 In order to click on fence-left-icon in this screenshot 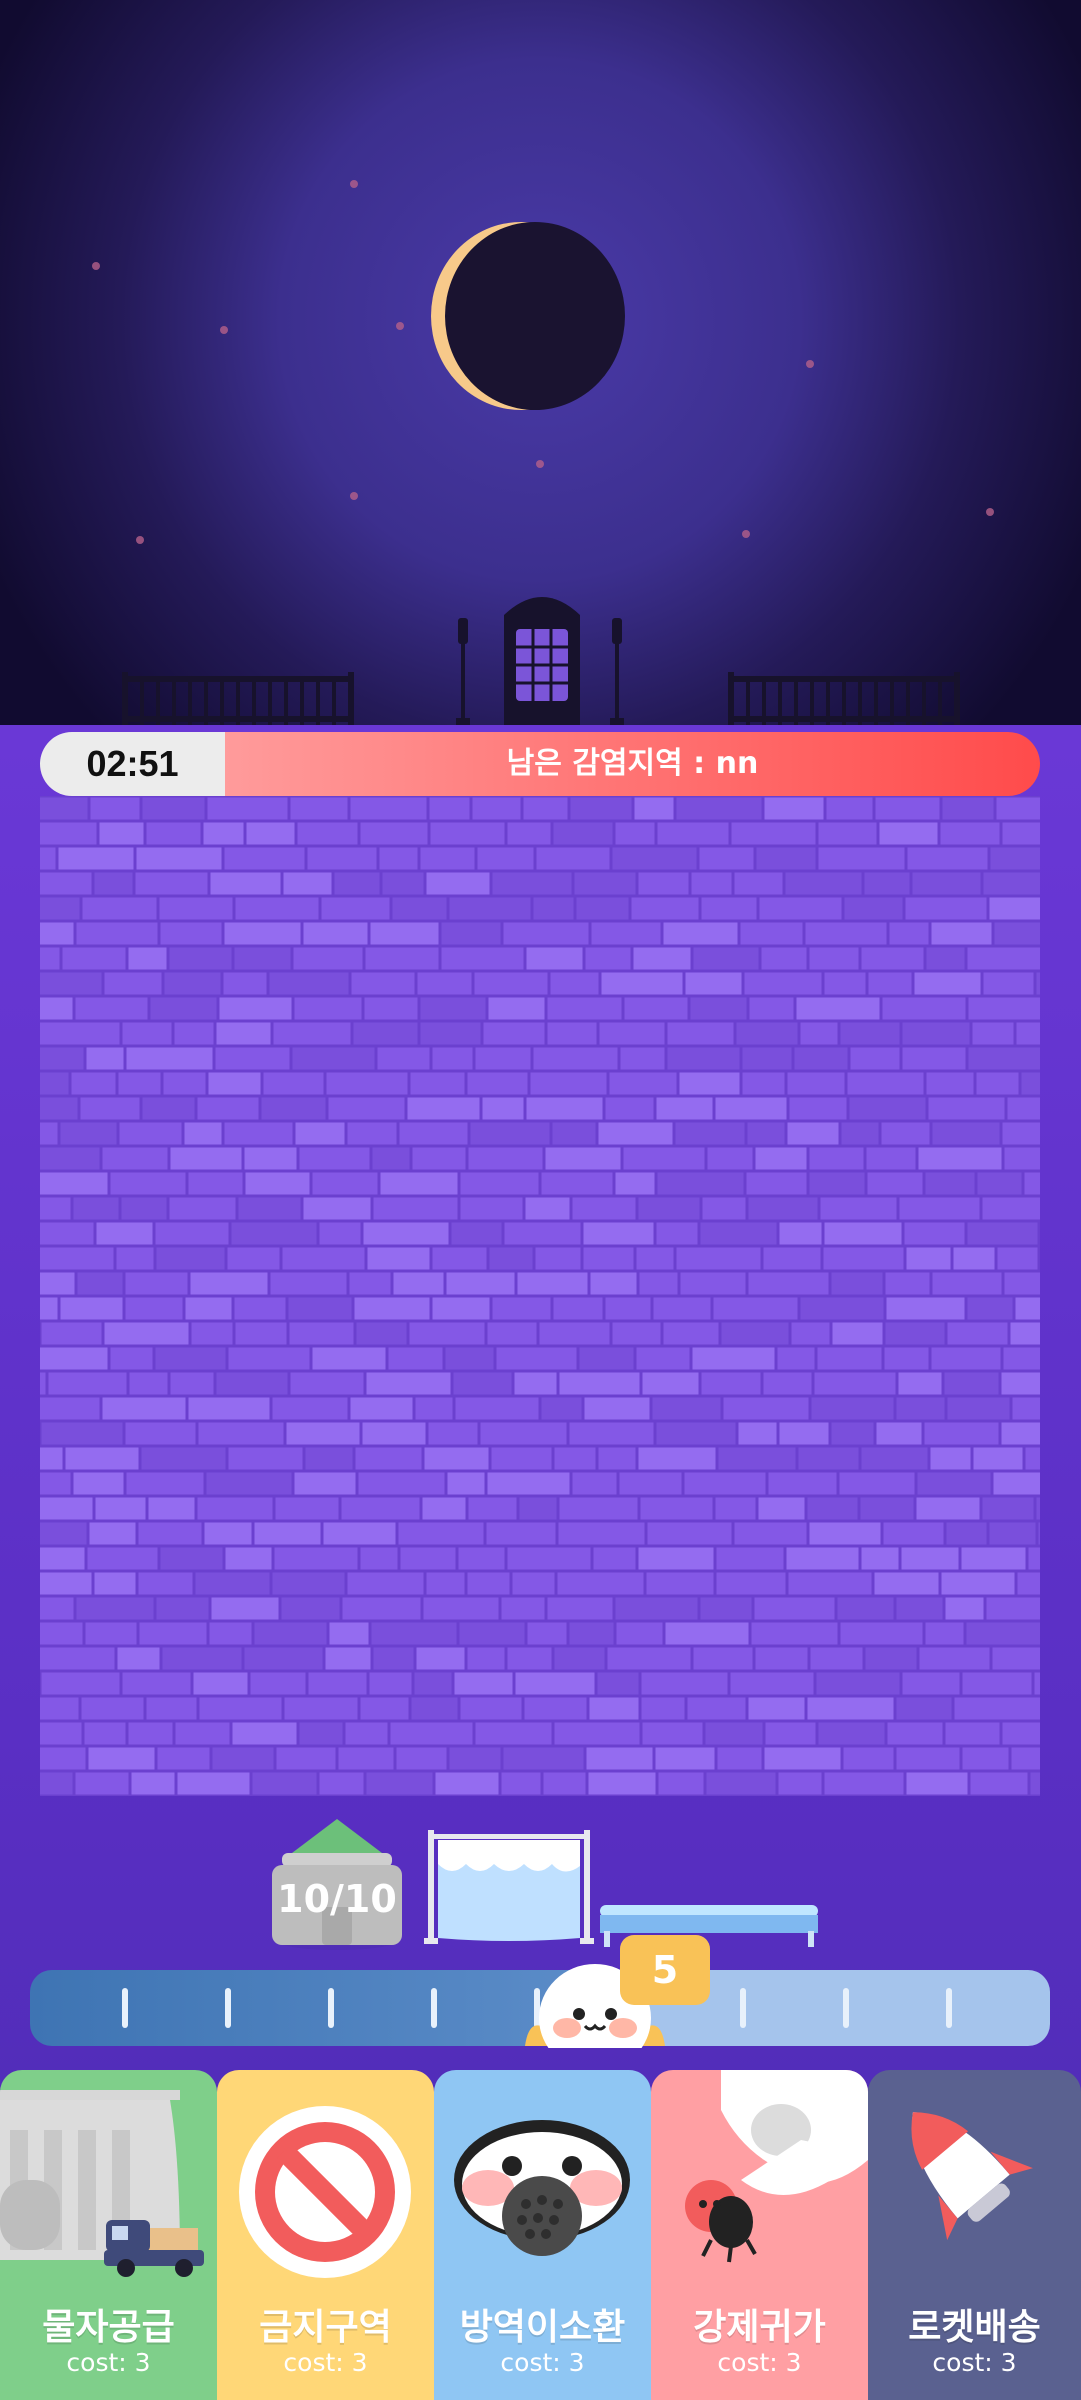, I will do `click(238, 700)`.